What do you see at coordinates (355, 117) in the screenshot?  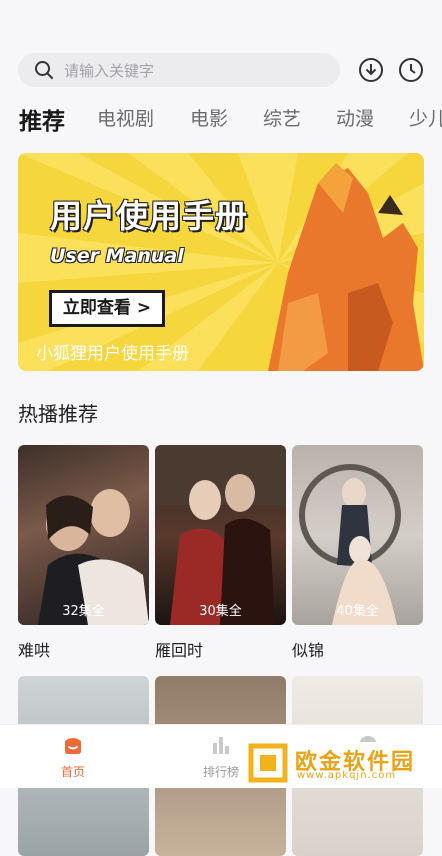 I see `tab-anime: 动漫` at bounding box center [355, 117].